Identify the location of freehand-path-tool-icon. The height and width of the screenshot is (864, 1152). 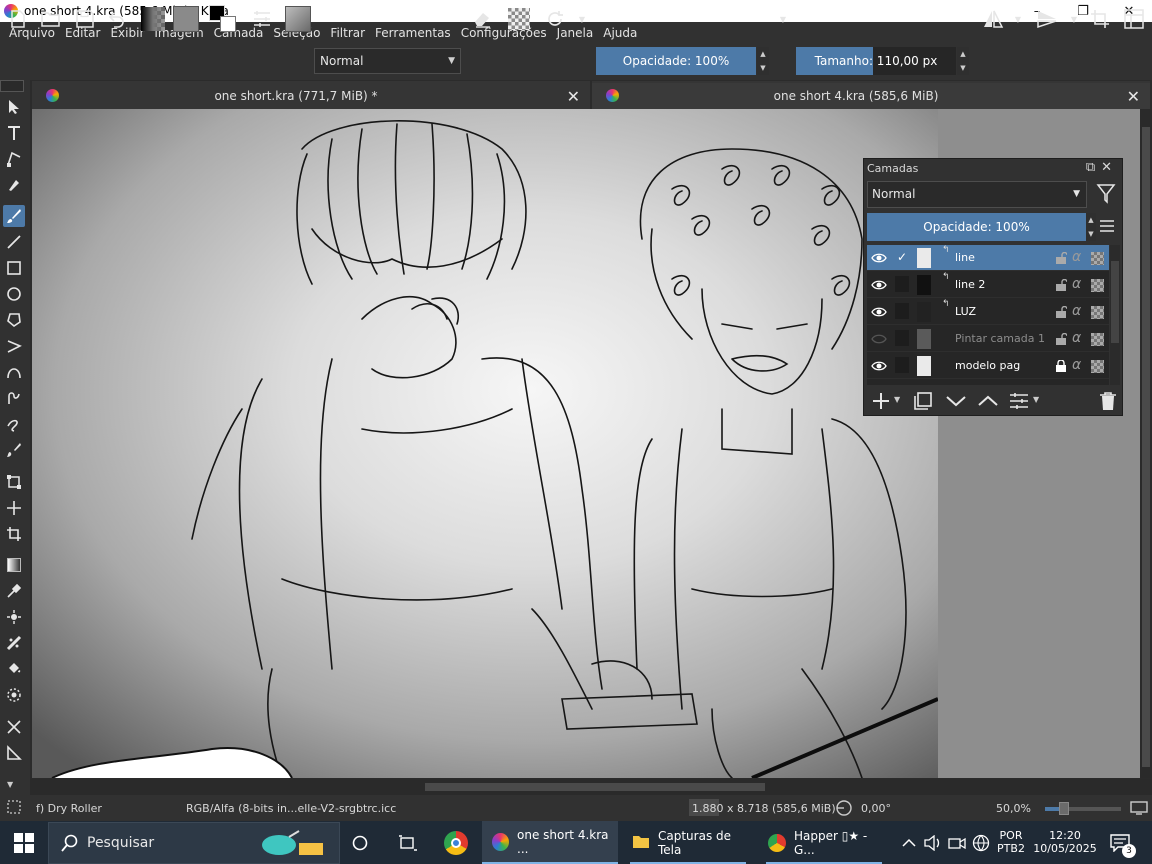
(14, 398).